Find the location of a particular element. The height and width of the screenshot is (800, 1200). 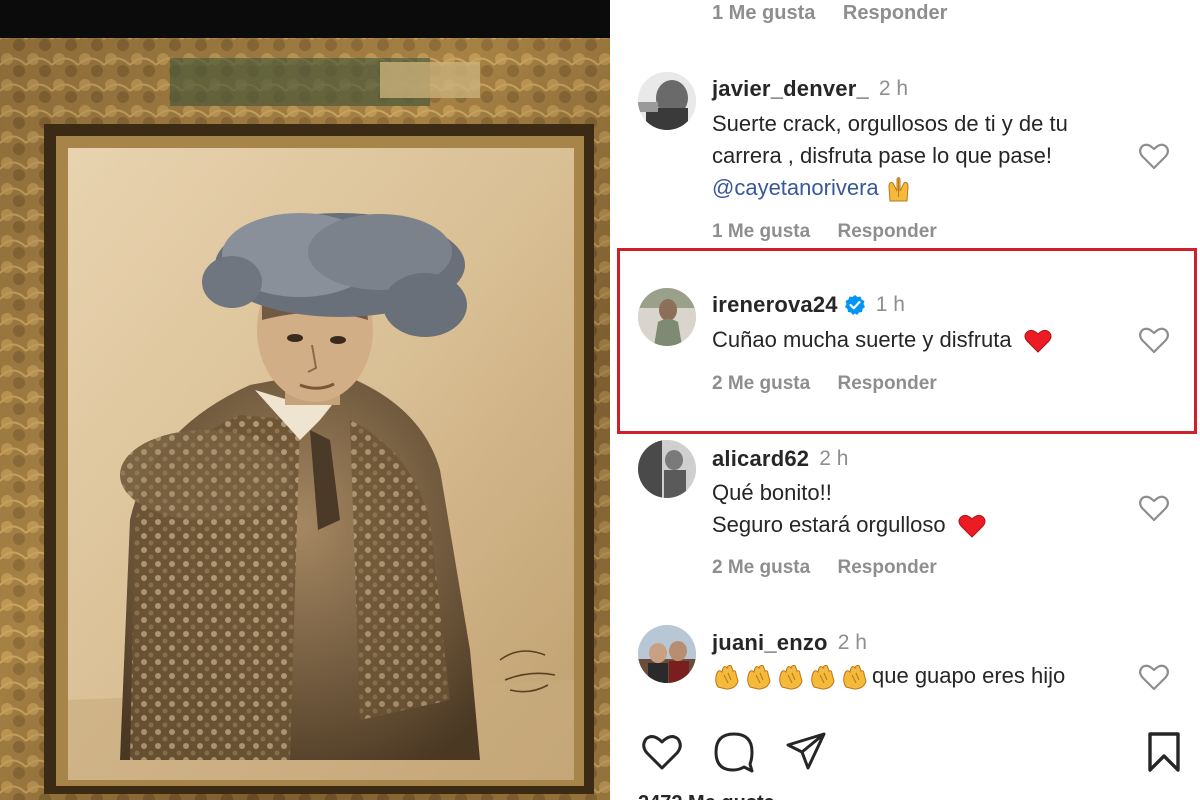

comment-icon is located at coordinates (734, 752).